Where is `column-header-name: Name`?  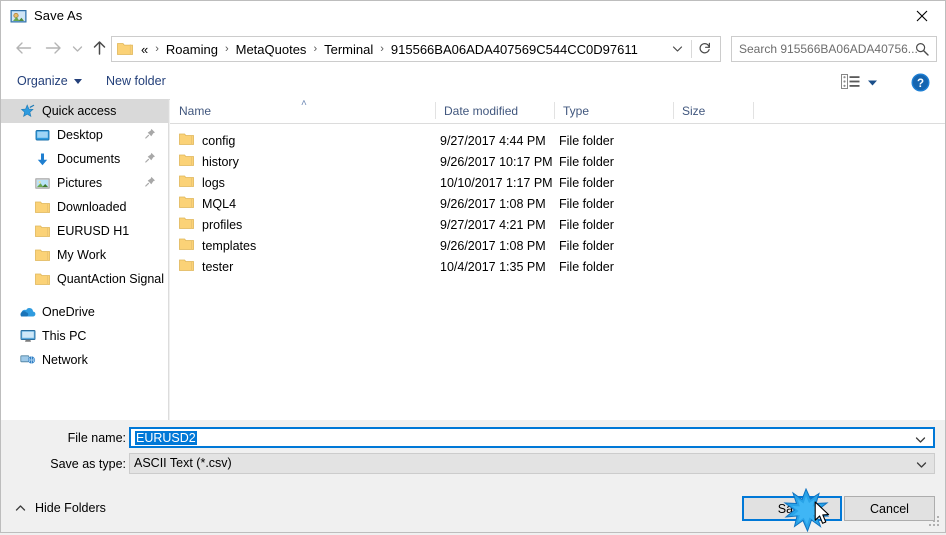
column-header-name: Name is located at coordinates (302, 110).